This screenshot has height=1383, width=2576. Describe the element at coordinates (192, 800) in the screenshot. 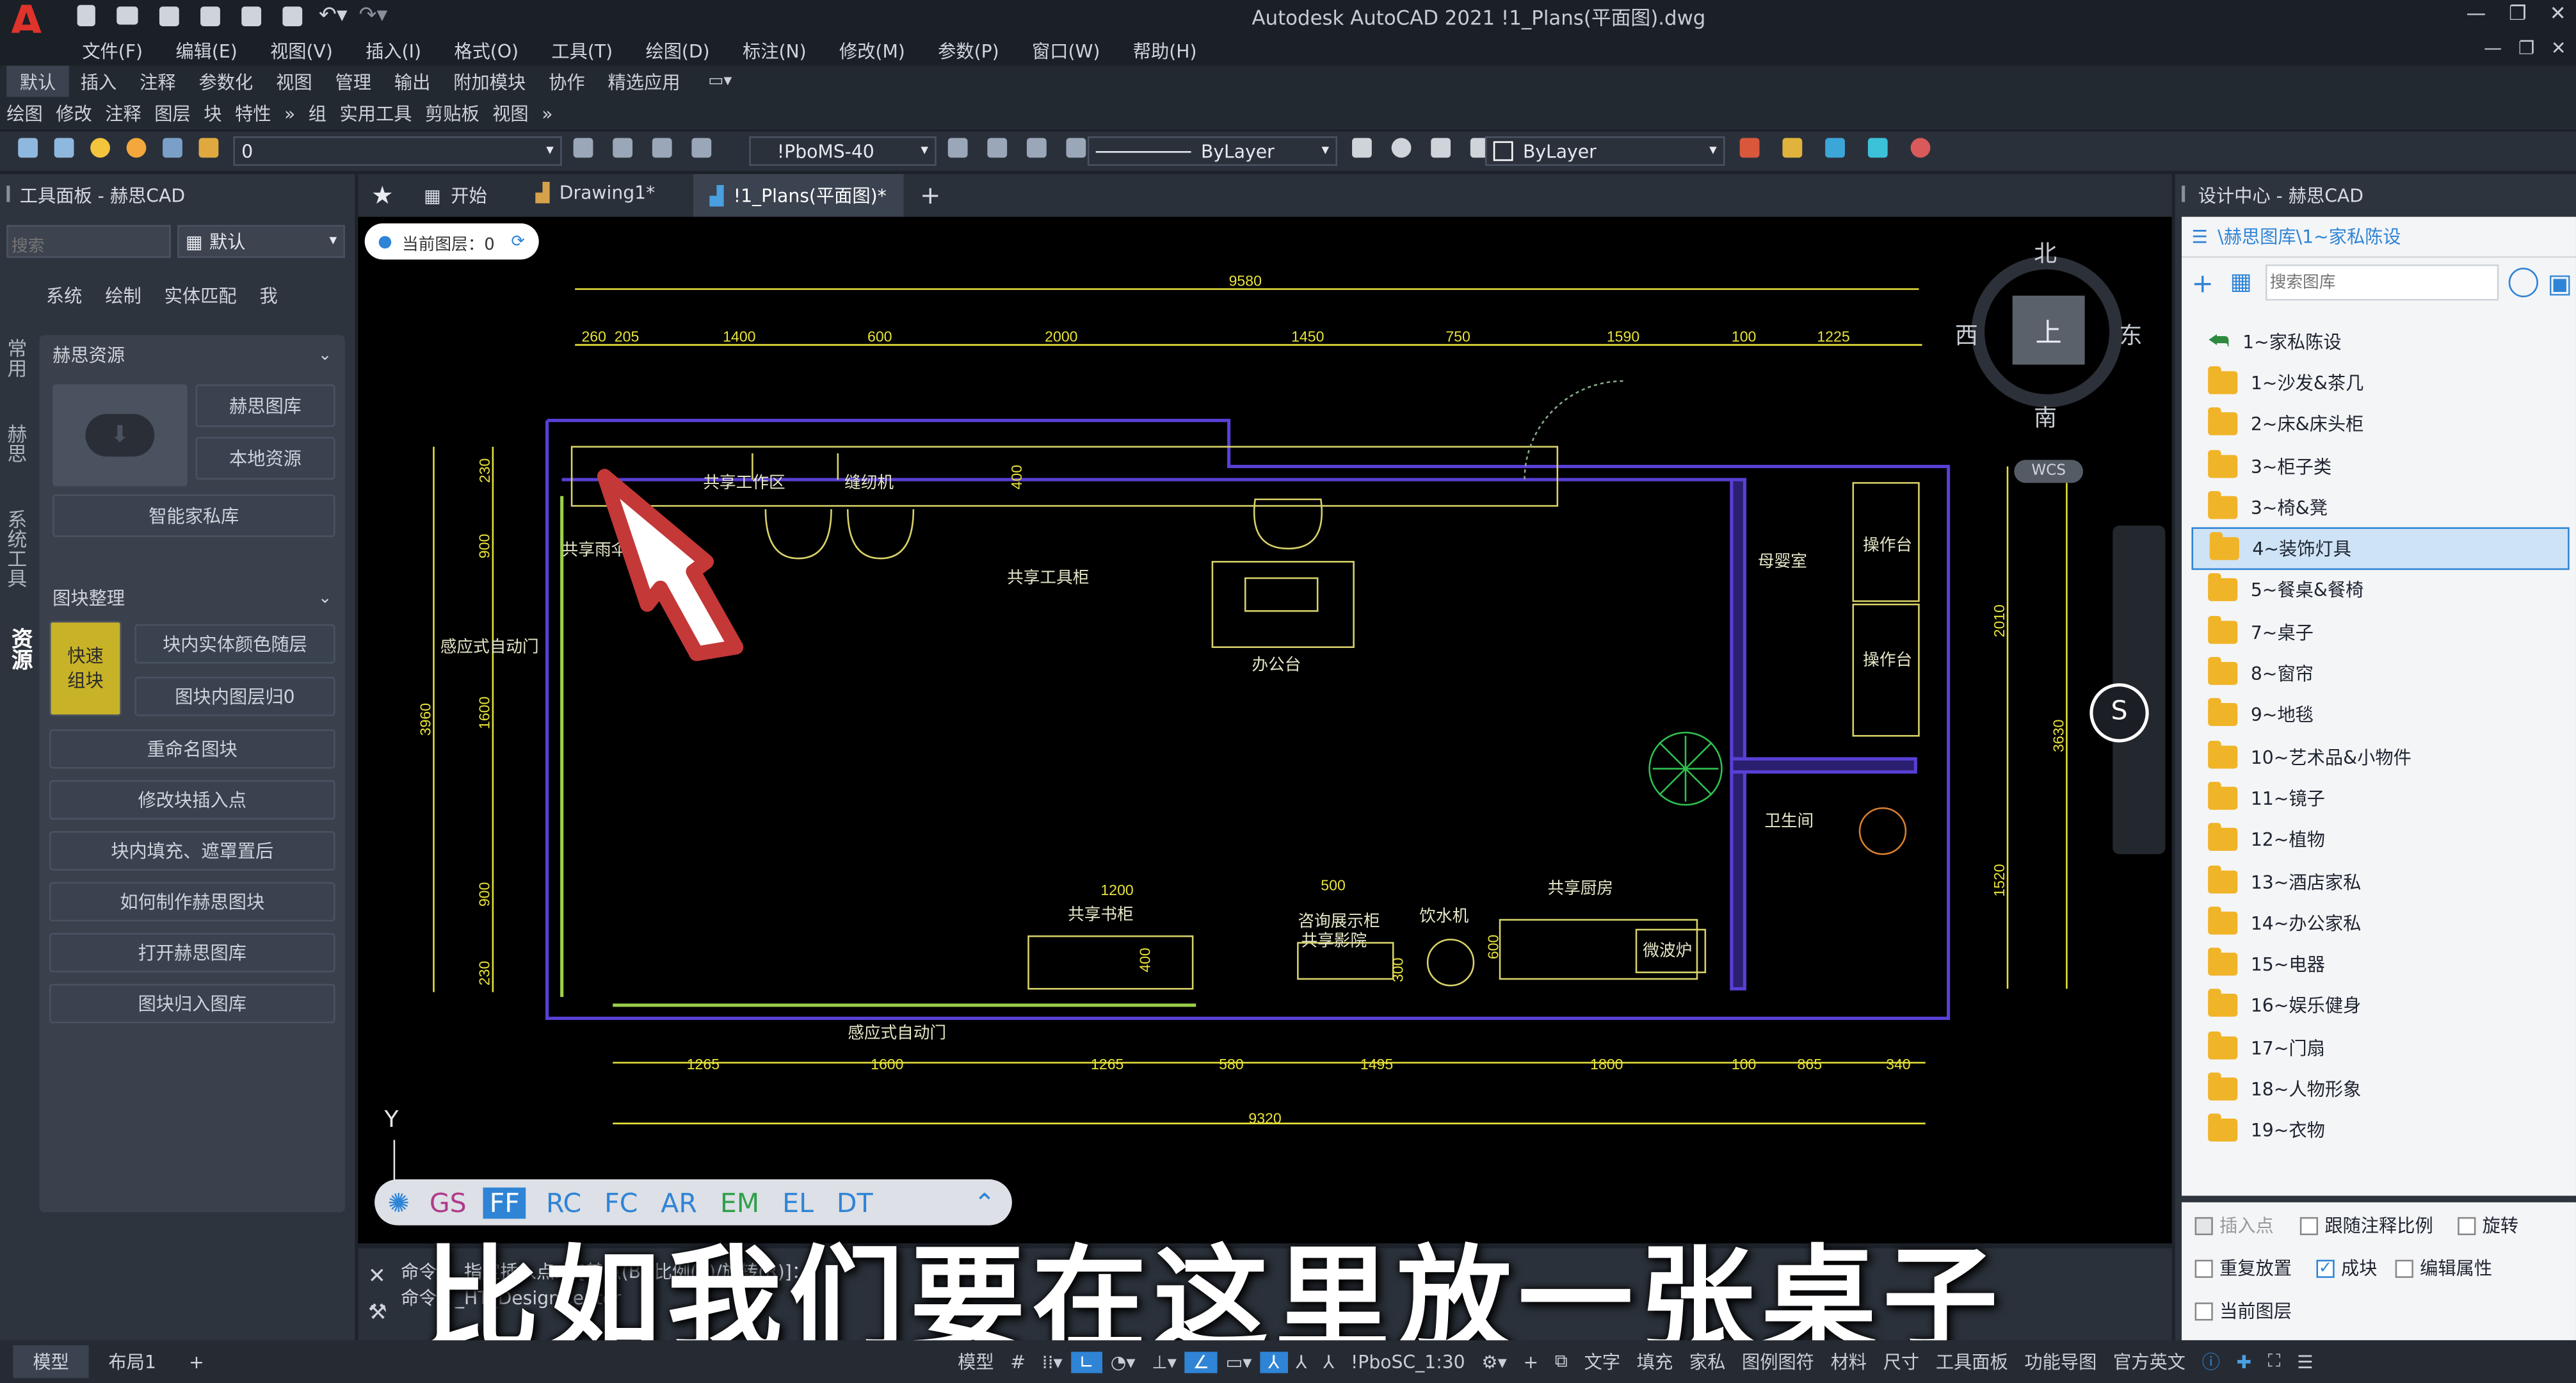

I see `modify-insertion-point-button: 修改块插入点` at that location.